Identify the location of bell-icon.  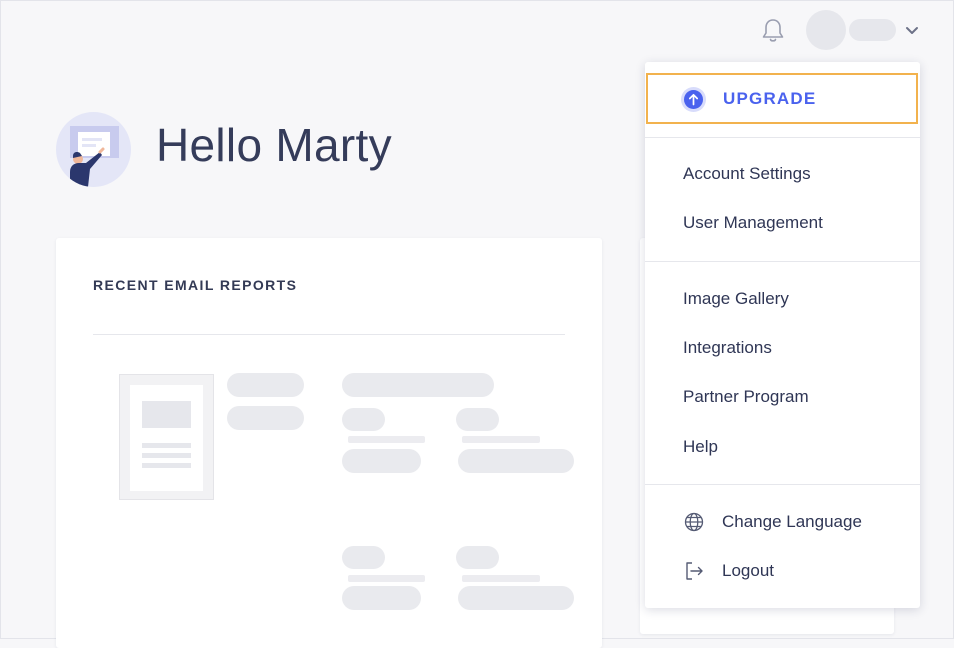
(773, 31).